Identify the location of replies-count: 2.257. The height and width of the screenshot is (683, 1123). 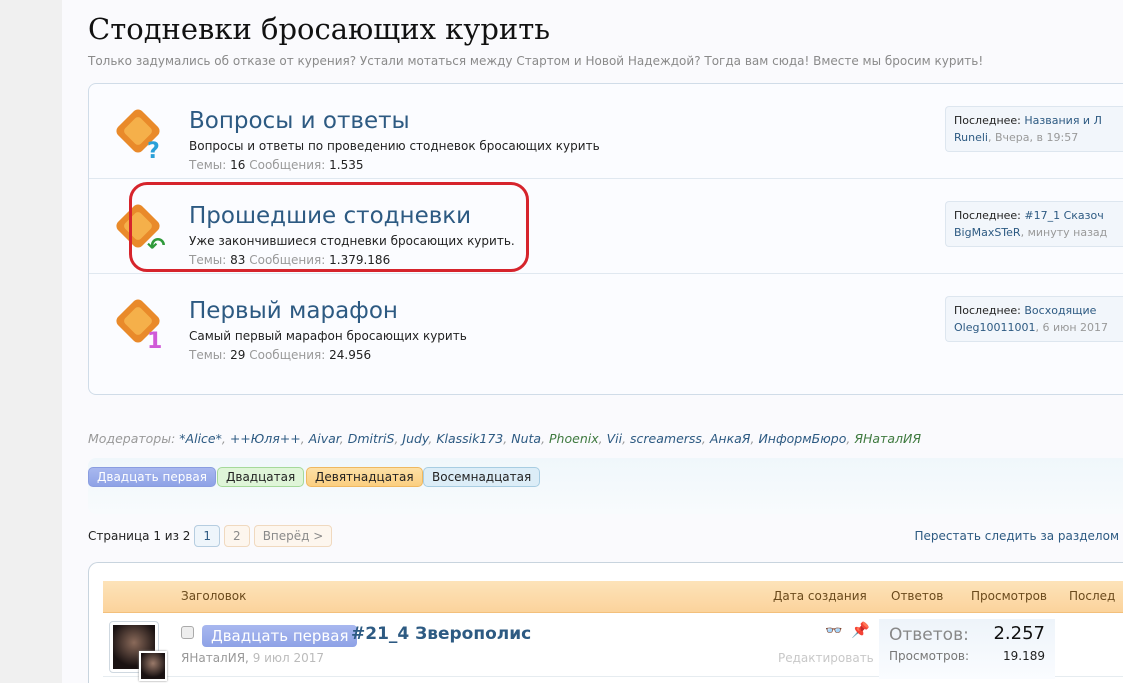
(1019, 633).